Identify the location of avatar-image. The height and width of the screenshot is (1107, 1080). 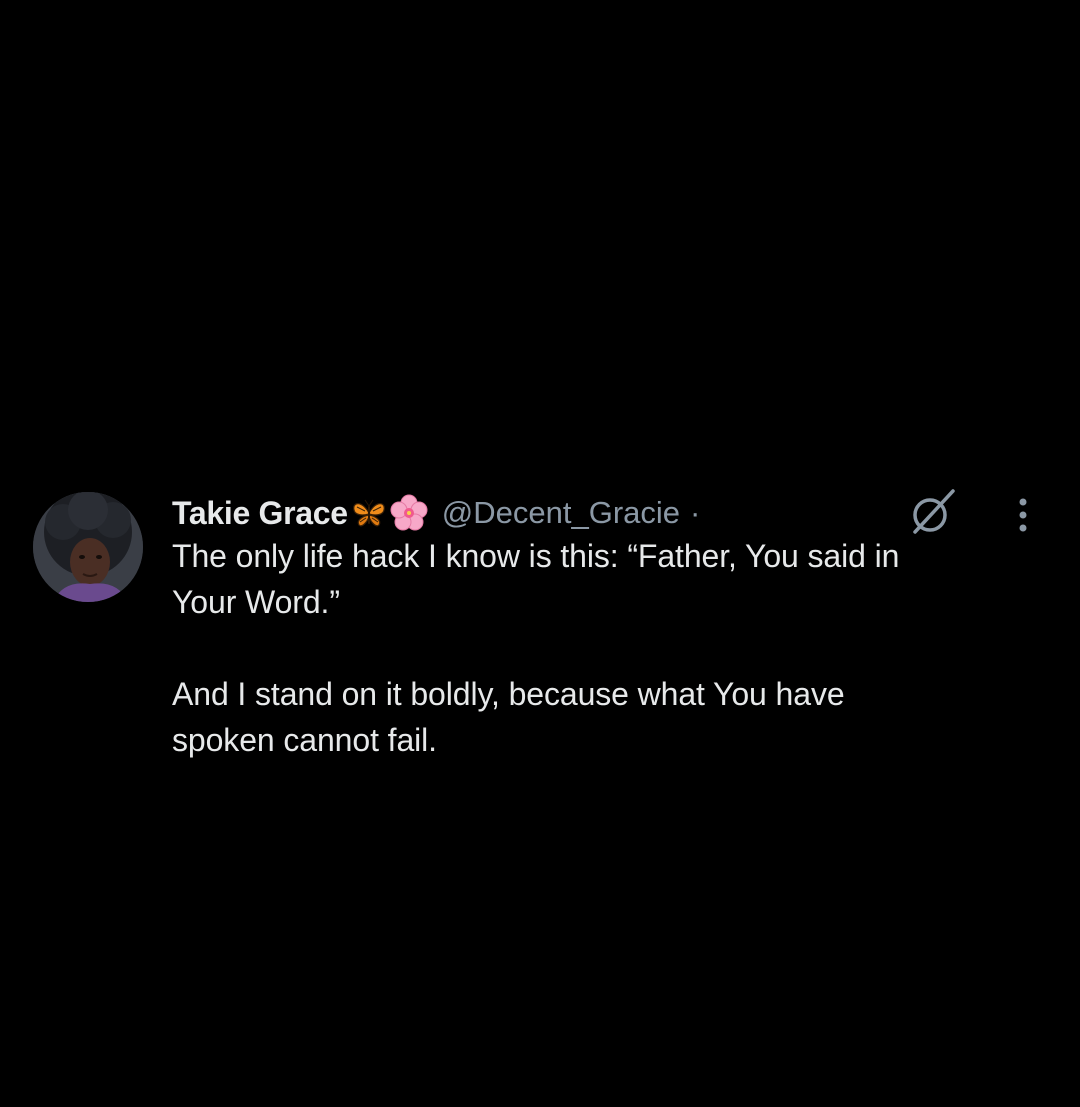
(88, 547).